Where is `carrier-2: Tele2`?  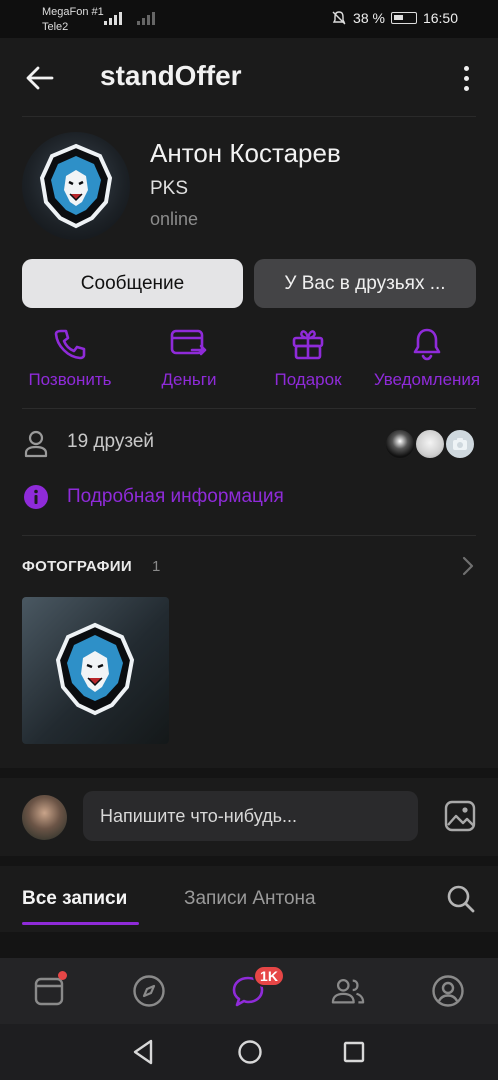 carrier-2: Tele2 is located at coordinates (55, 27).